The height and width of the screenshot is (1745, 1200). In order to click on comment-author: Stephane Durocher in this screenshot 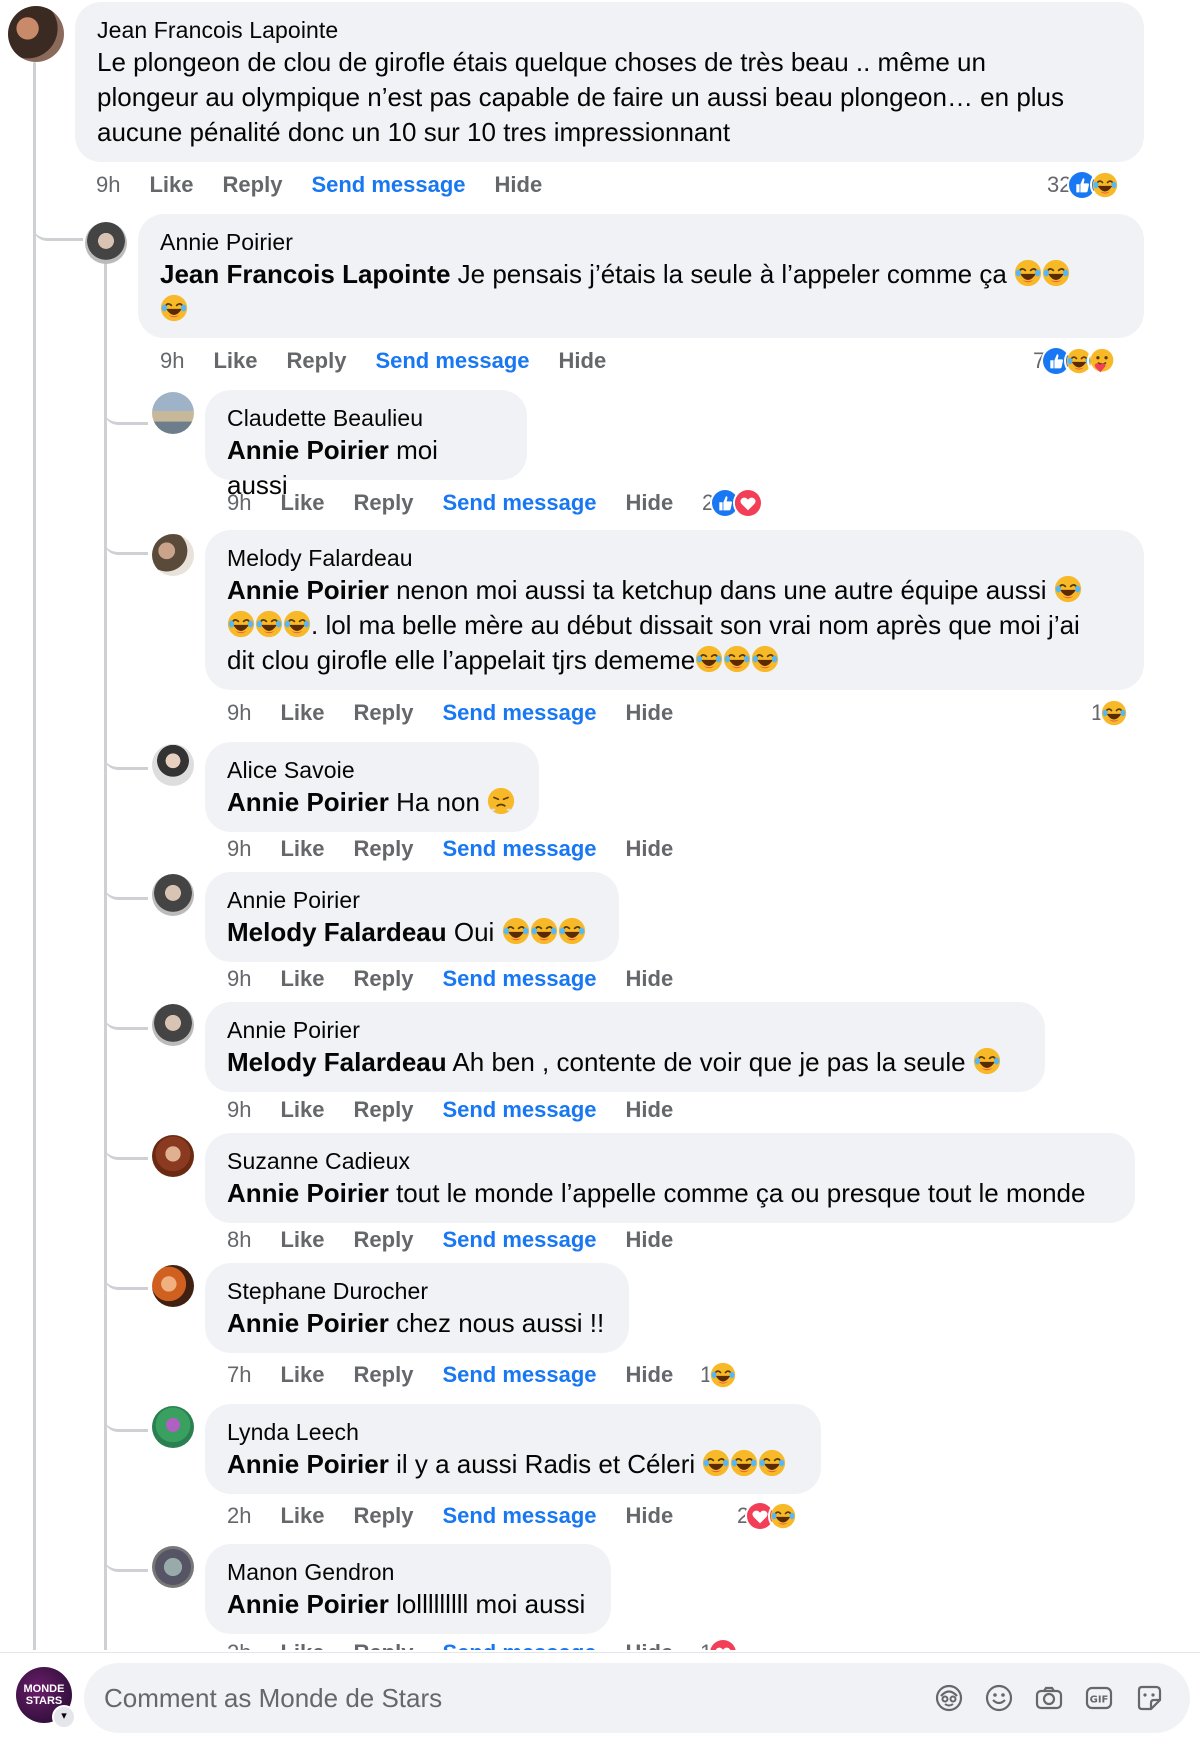, I will do `click(417, 1291)`.